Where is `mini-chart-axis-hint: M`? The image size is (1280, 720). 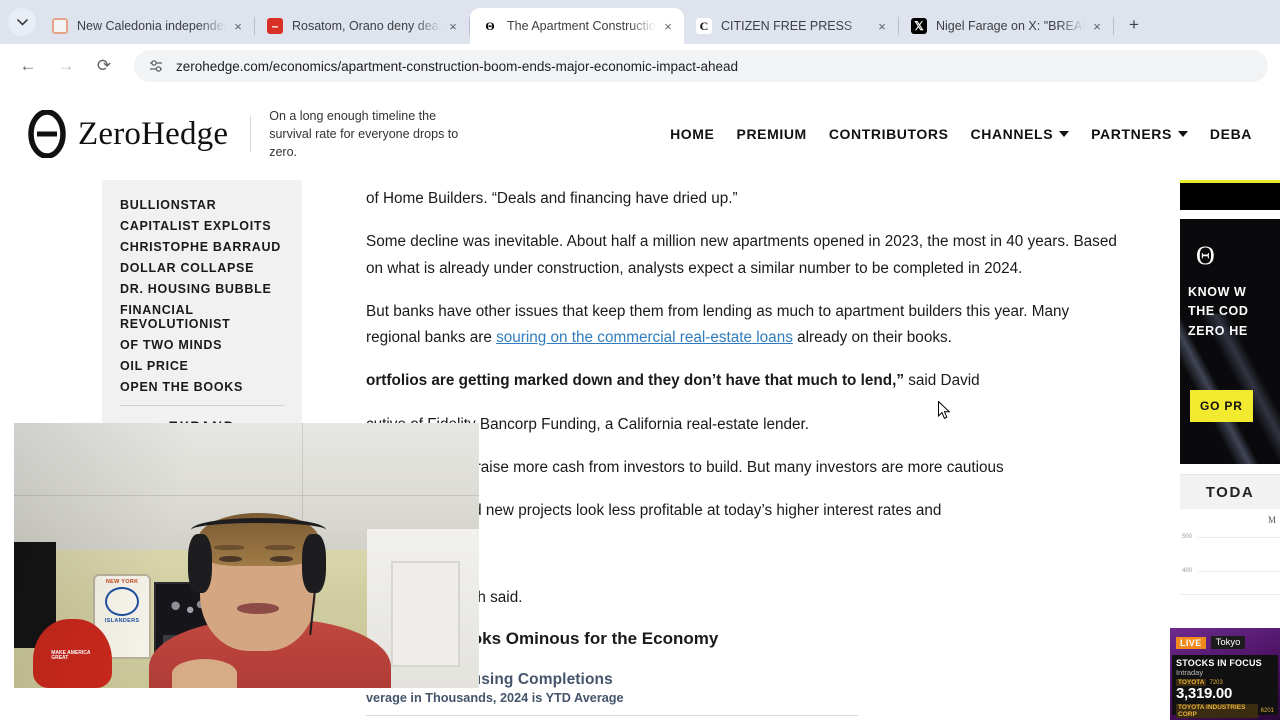 mini-chart-axis-hint: M is located at coordinates (1271, 520).